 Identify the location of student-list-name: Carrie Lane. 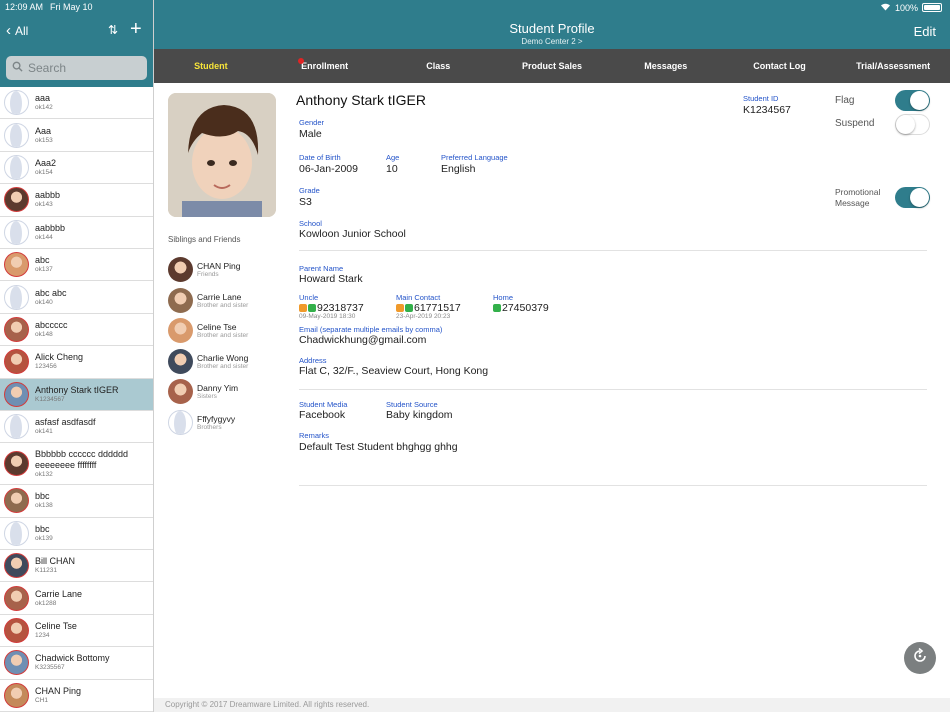
(59, 593).